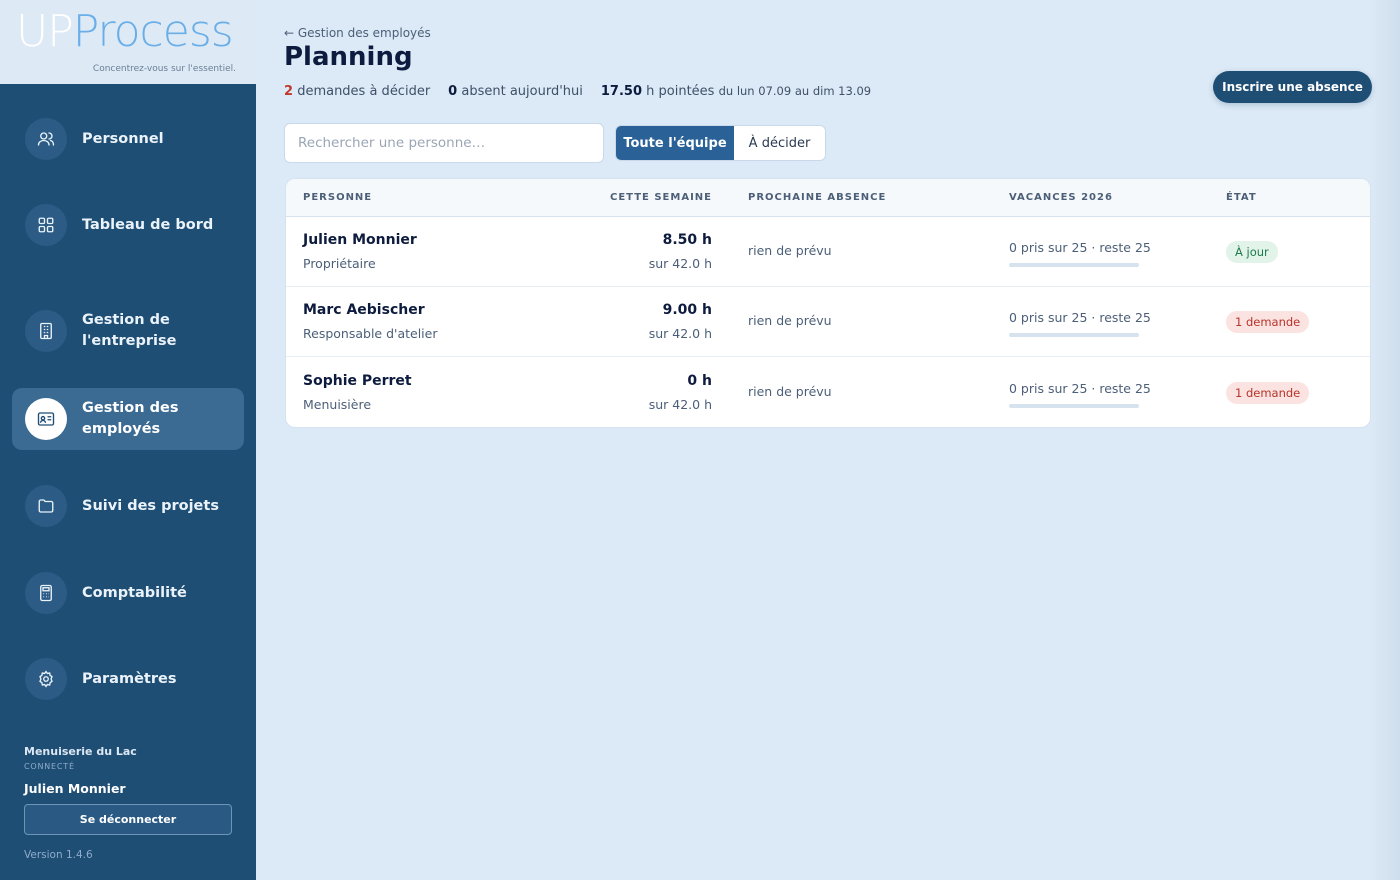  What do you see at coordinates (817, 197) in the screenshot?
I see `column-header-next-absence: PROCHAINE ABSENCE` at bounding box center [817, 197].